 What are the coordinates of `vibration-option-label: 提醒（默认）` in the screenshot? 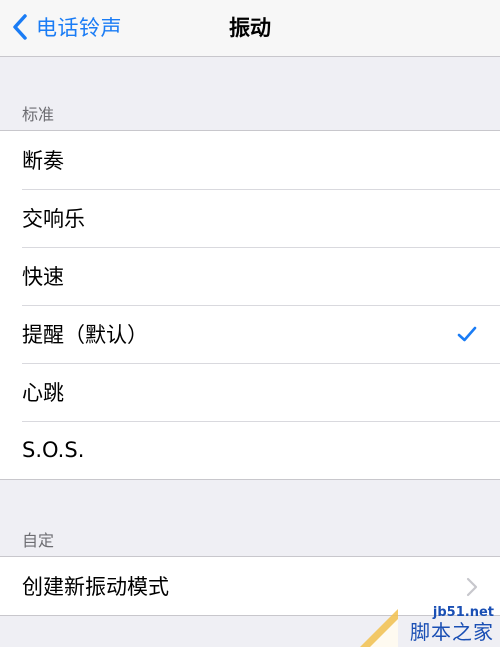 It's located at (85, 335).